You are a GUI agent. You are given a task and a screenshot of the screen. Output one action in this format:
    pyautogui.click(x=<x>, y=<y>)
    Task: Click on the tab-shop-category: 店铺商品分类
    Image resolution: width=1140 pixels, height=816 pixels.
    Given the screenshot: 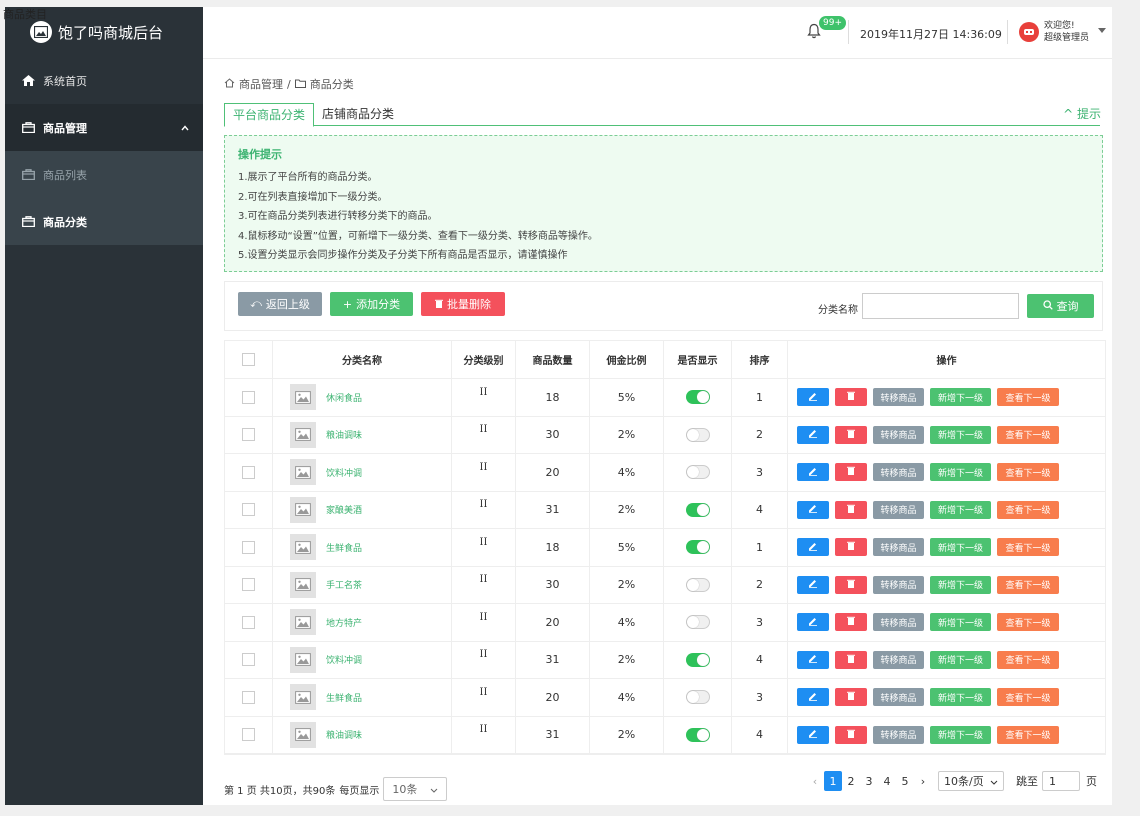 What is the action you would take?
    pyautogui.click(x=358, y=114)
    